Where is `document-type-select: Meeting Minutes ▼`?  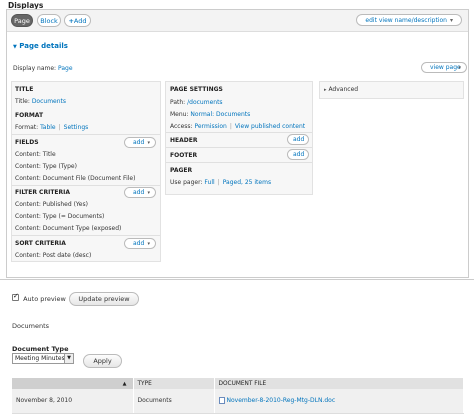 document-type-select: Meeting Minutes ▼ is located at coordinates (43, 358).